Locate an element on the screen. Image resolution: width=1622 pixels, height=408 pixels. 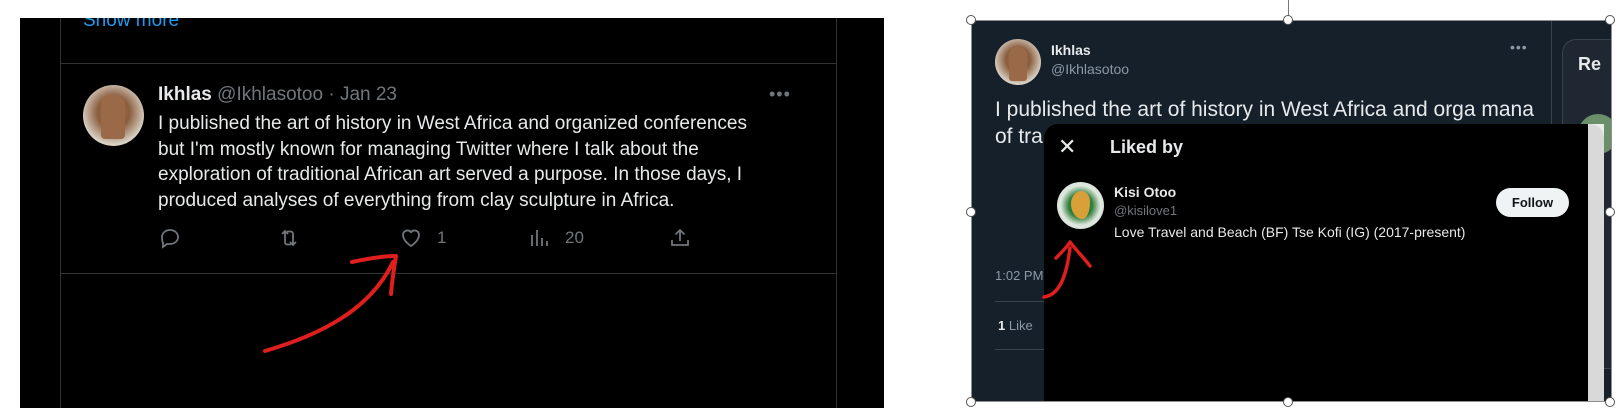
more-icon: ••• is located at coordinates (1519, 47).